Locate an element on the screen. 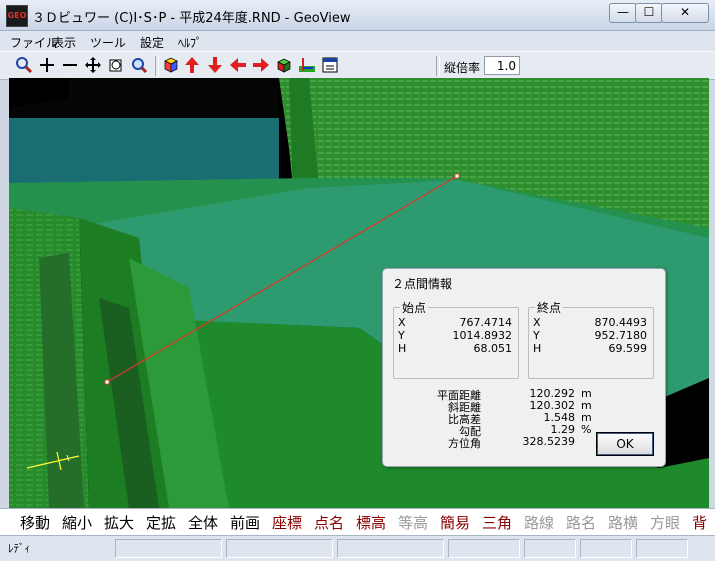 The height and width of the screenshot is (561, 715). start-y-label: Y is located at coordinates (401, 335).